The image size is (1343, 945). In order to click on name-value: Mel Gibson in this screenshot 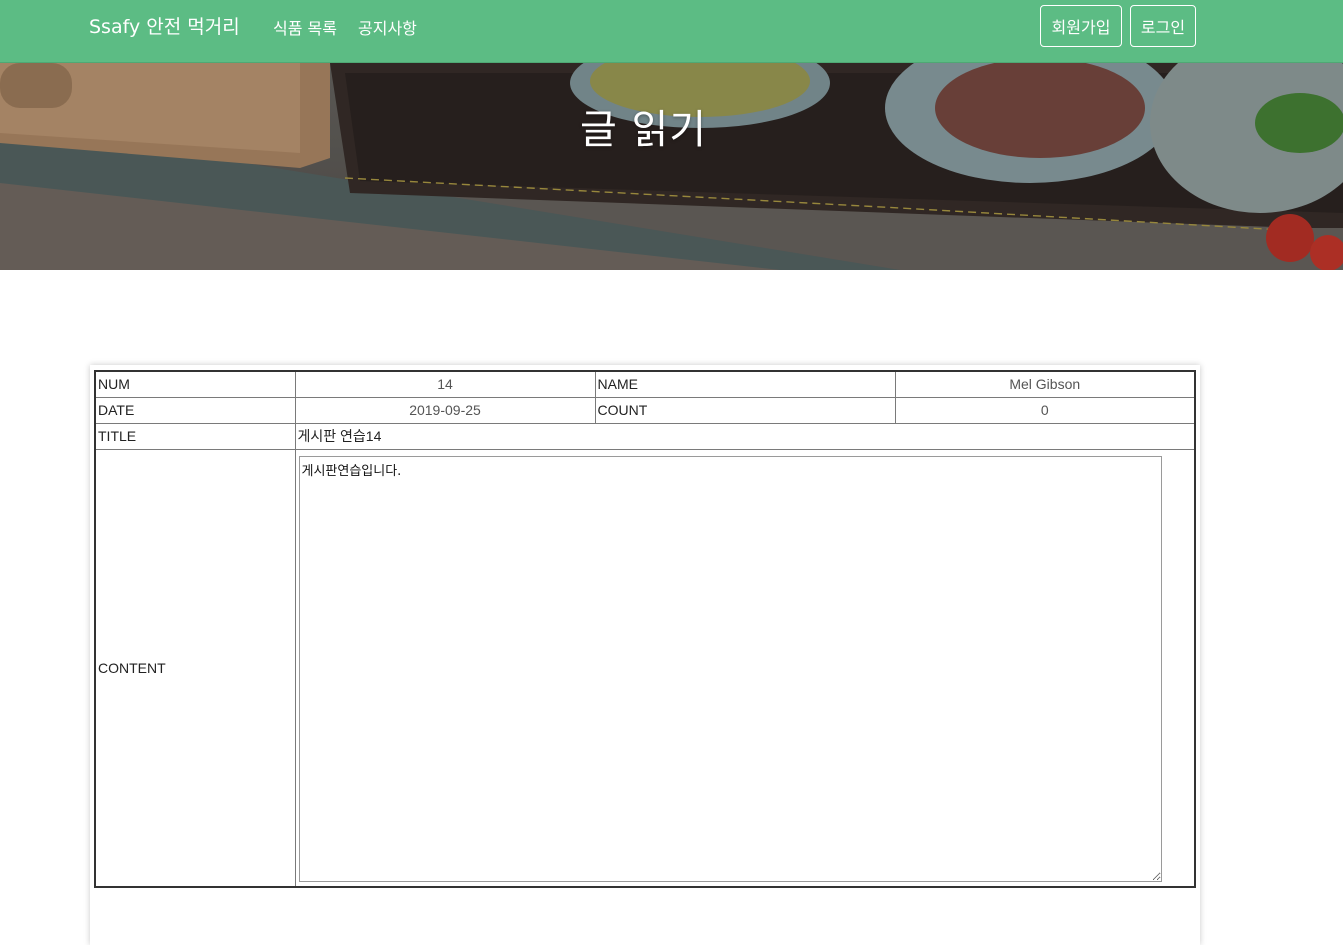, I will do `click(1045, 384)`.